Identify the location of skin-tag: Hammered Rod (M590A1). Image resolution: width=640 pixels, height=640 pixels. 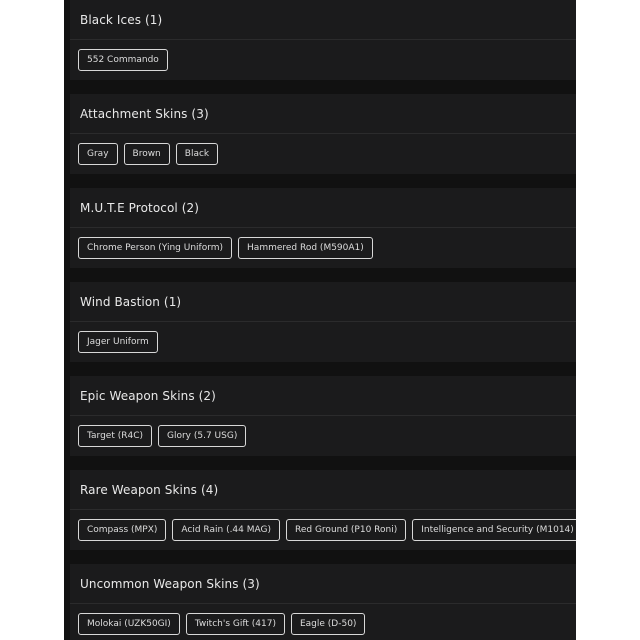
(305, 248).